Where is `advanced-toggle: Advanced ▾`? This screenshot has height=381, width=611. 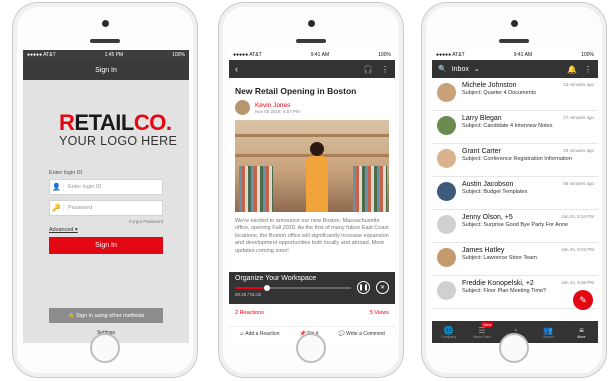 advanced-toggle: Advanced ▾ is located at coordinates (106, 230).